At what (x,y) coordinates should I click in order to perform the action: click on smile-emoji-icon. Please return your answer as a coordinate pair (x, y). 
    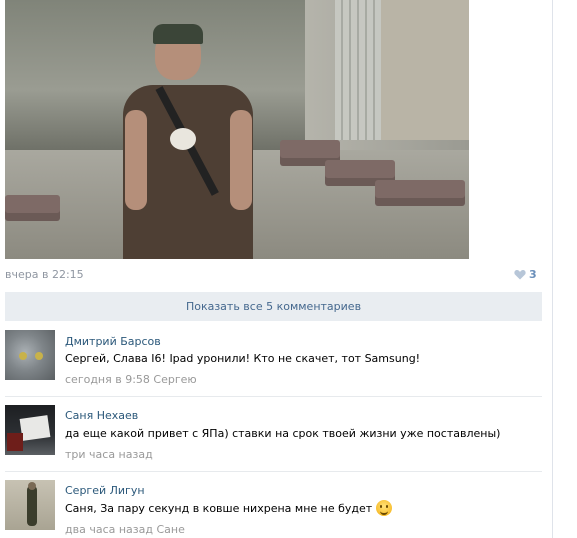
    Looking at the image, I should click on (384, 508).